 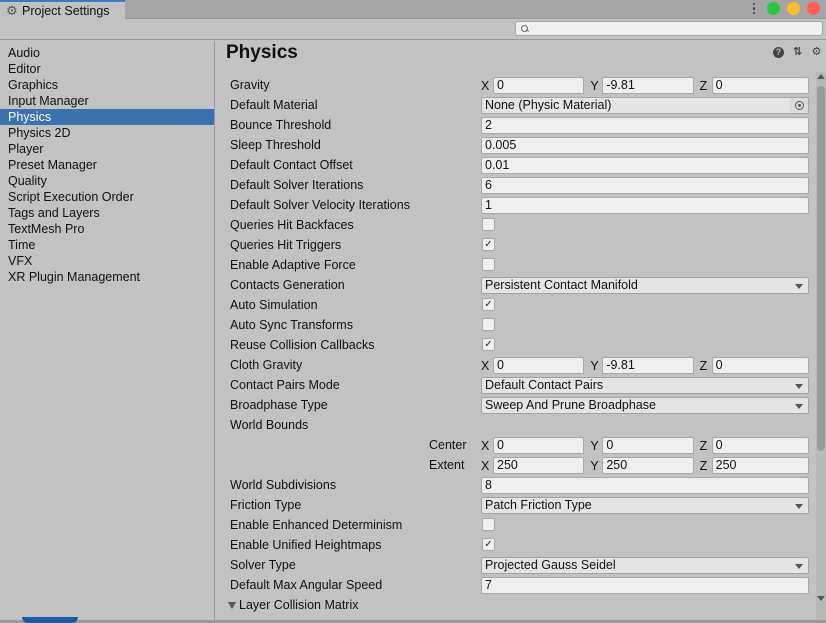 What do you see at coordinates (107, 53) in the screenshot?
I see `sidebar-item-audio: Audio` at bounding box center [107, 53].